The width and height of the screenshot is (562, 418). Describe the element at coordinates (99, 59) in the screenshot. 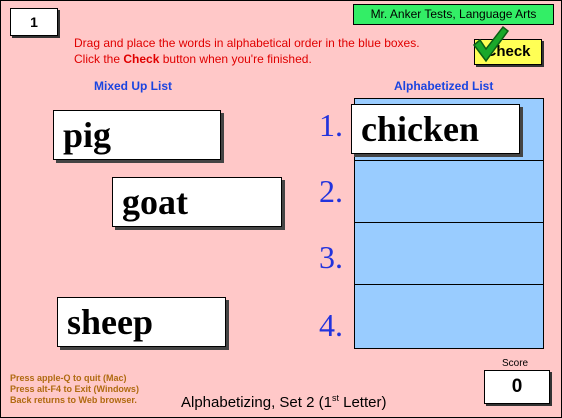

I see `instruction-prefix: Click the` at that location.